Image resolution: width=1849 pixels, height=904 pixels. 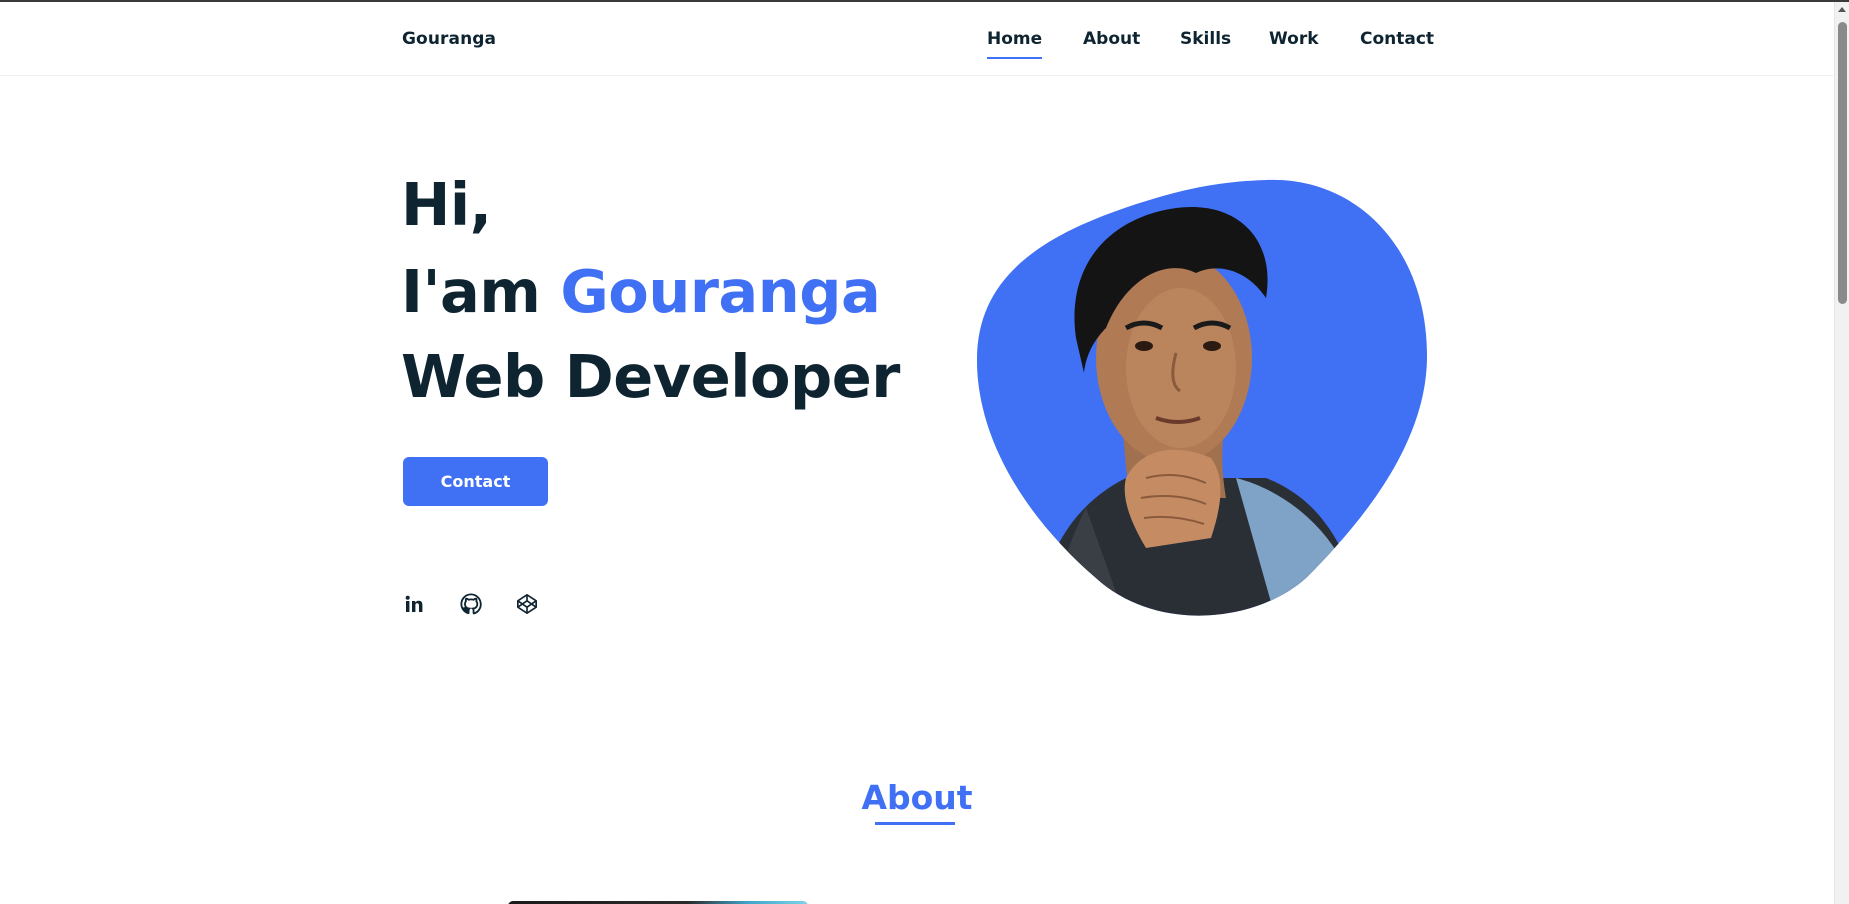 What do you see at coordinates (1205, 39) in the screenshot?
I see `nav-link-skills: Skills` at bounding box center [1205, 39].